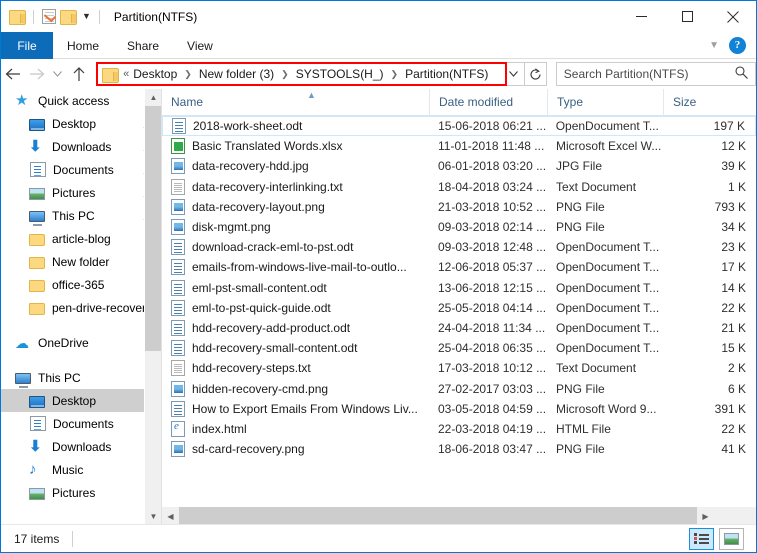  I want to click on sidebar-item-quick-access: ★ Quick access, so click(81, 100).